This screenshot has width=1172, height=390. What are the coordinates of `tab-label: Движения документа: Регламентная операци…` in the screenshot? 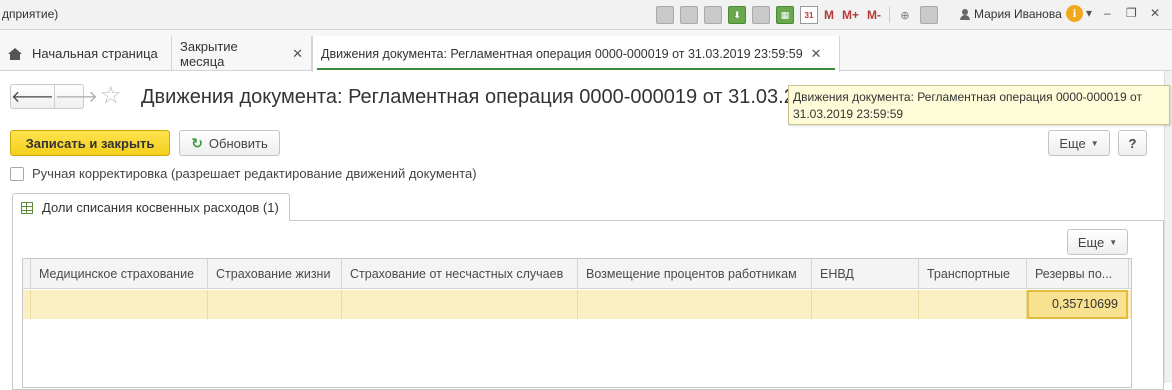 It's located at (562, 54).